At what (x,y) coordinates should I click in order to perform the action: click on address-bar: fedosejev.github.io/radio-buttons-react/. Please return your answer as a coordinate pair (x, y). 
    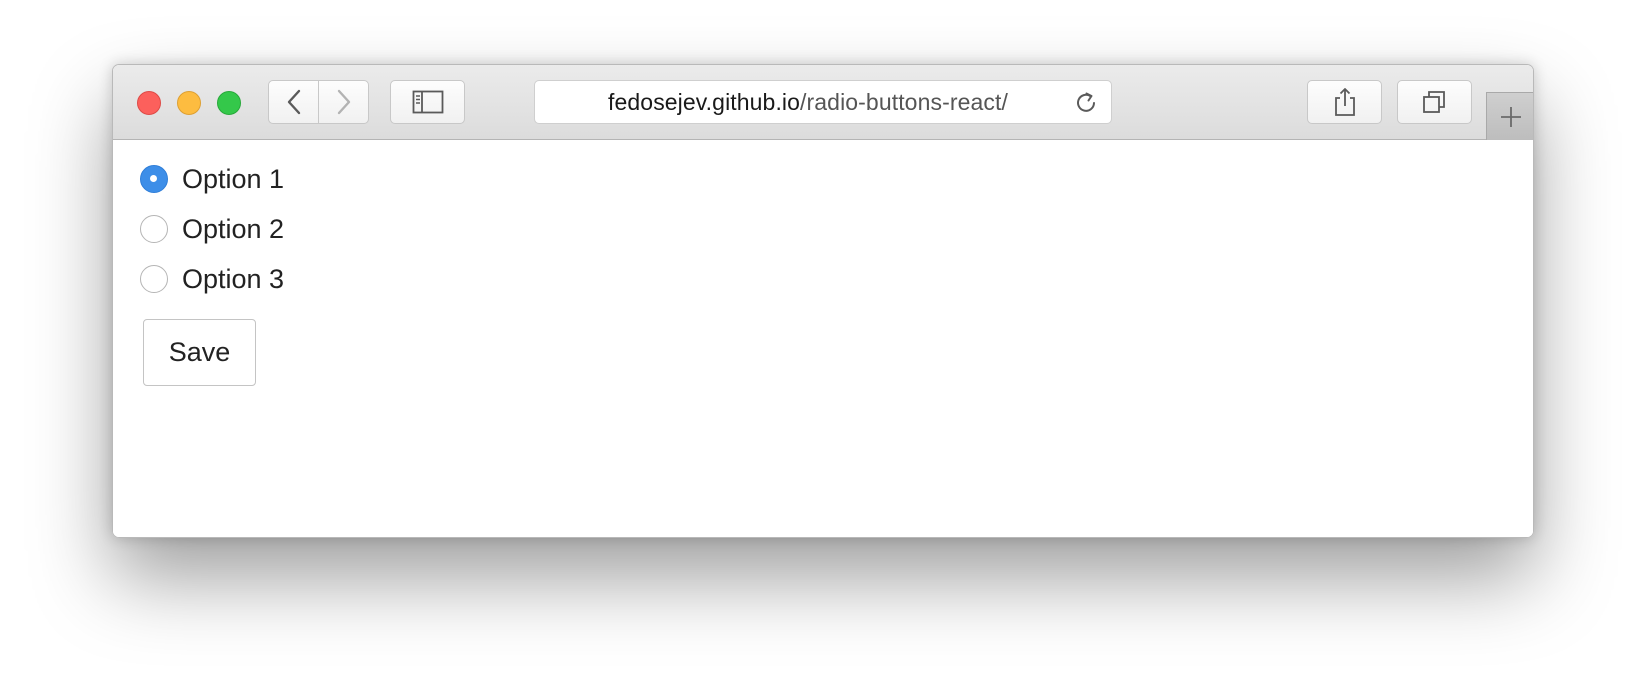
    Looking at the image, I should click on (823, 102).